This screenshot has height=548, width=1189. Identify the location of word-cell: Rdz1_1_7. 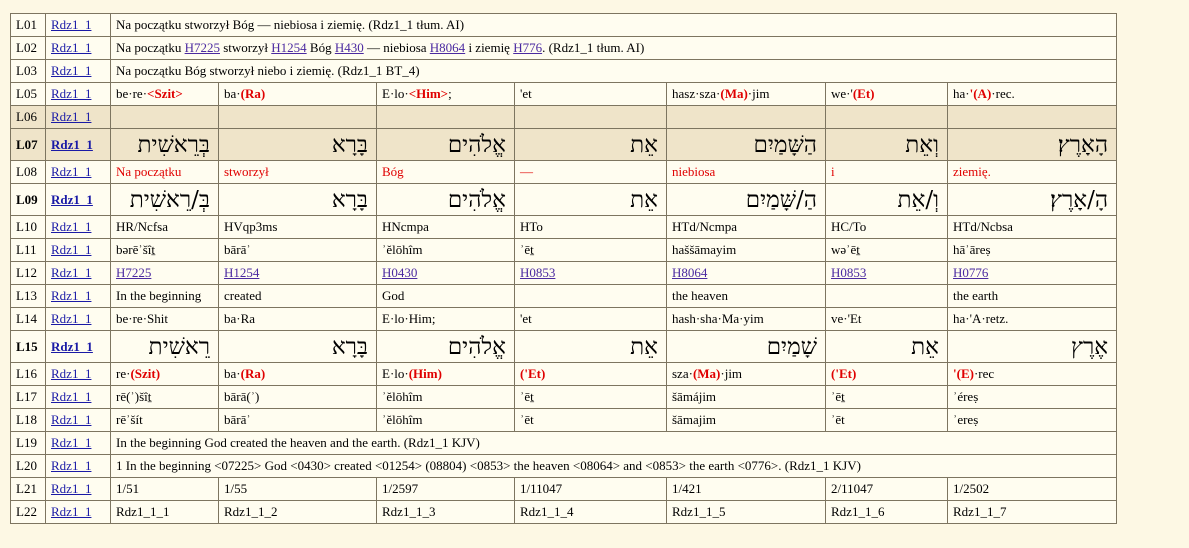
(1032, 512).